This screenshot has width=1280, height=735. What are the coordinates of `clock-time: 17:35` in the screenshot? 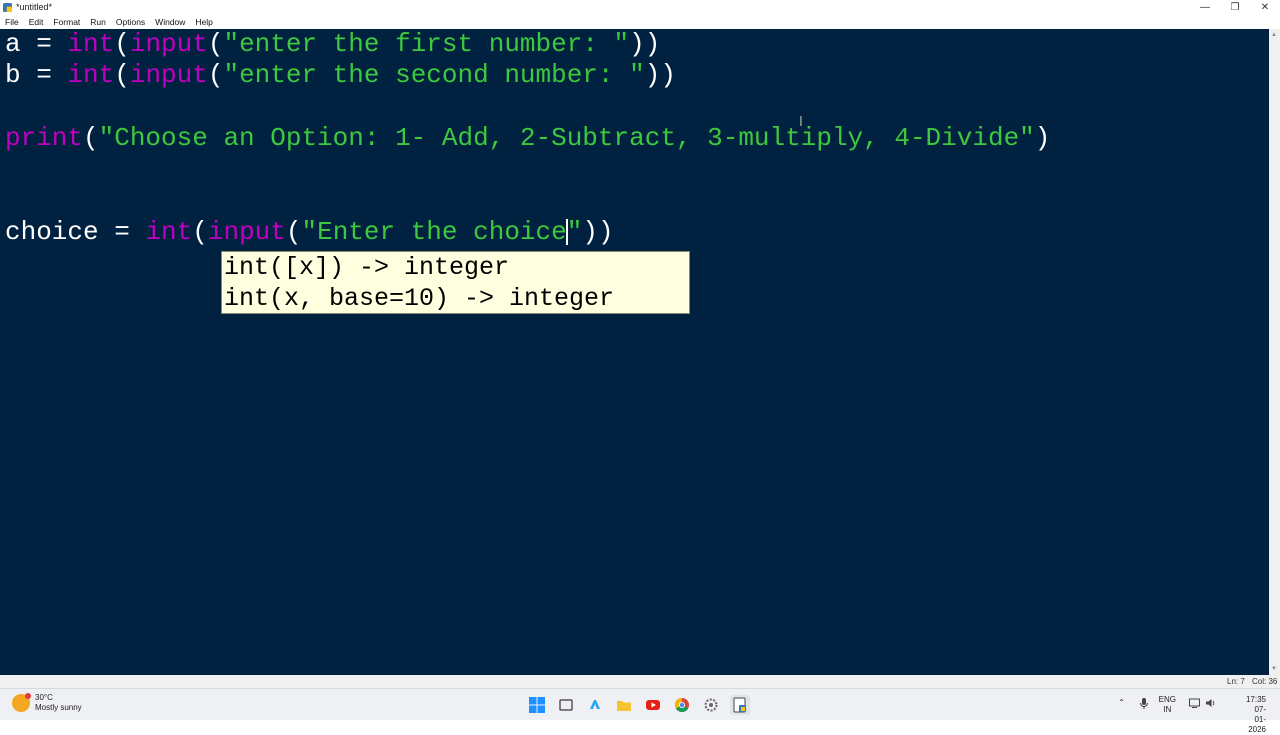 It's located at (1255, 699).